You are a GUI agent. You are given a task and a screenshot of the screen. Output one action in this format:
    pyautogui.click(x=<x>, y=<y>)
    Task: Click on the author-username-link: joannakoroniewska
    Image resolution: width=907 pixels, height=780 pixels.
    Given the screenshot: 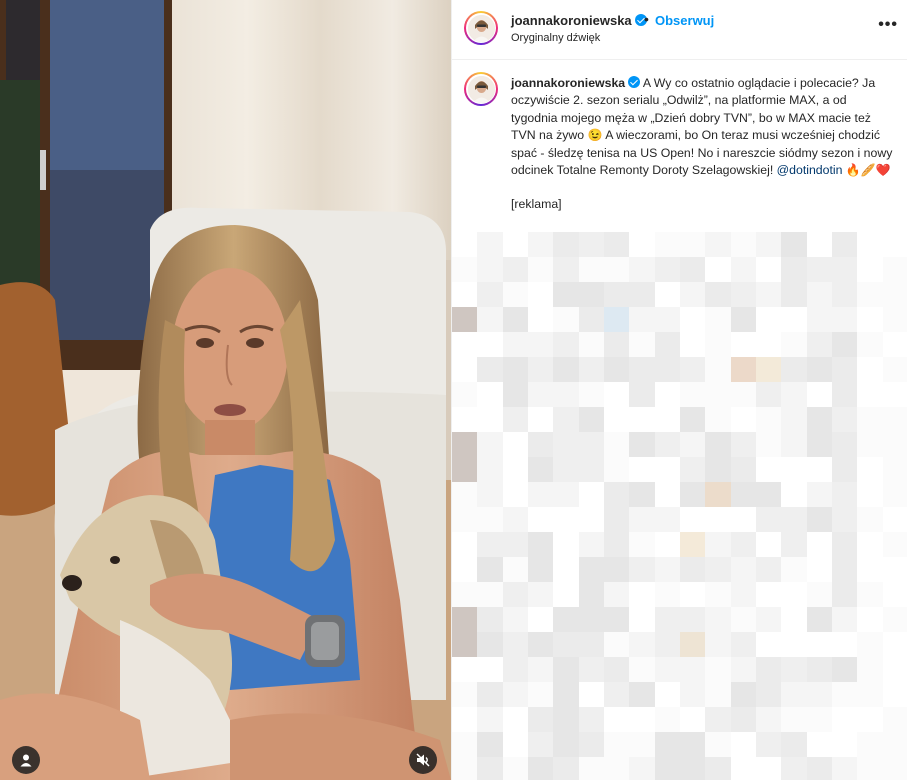 What is the action you would take?
    pyautogui.click(x=579, y=20)
    